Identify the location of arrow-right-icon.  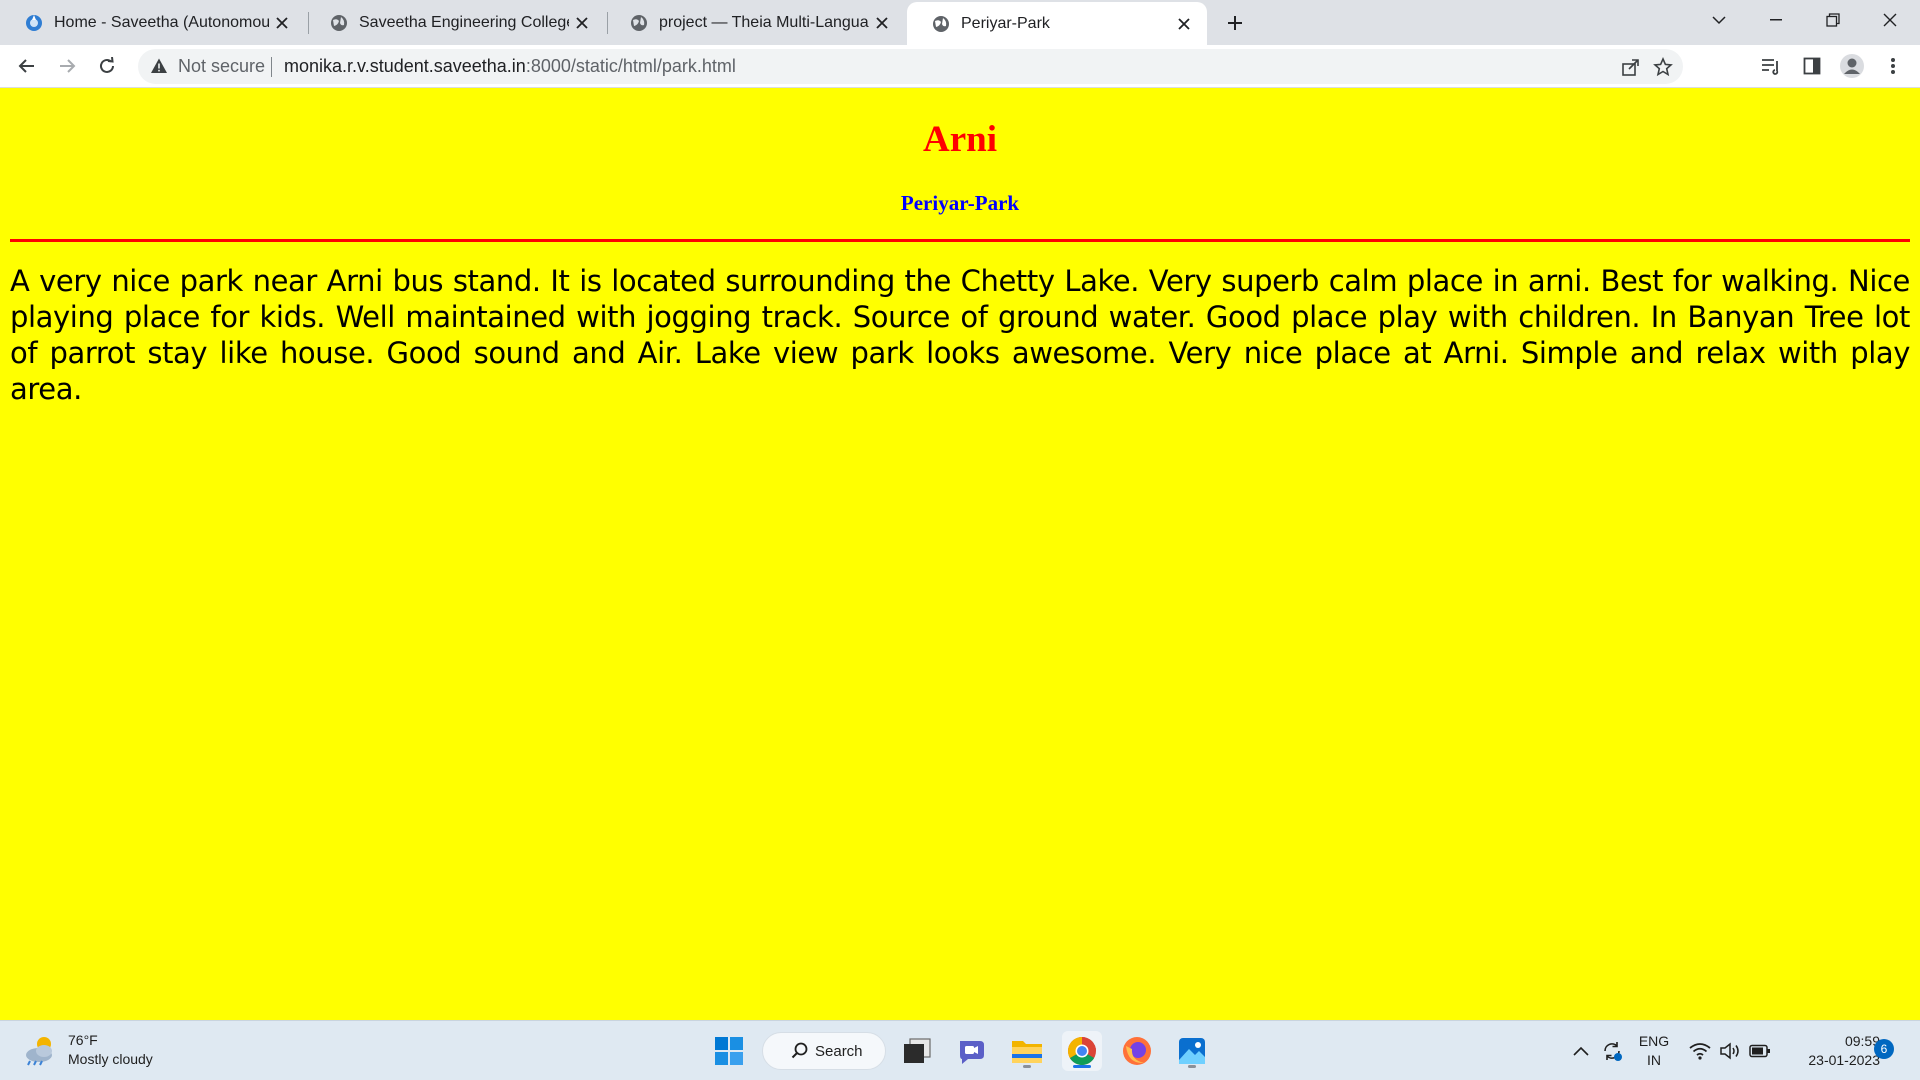
(68, 66).